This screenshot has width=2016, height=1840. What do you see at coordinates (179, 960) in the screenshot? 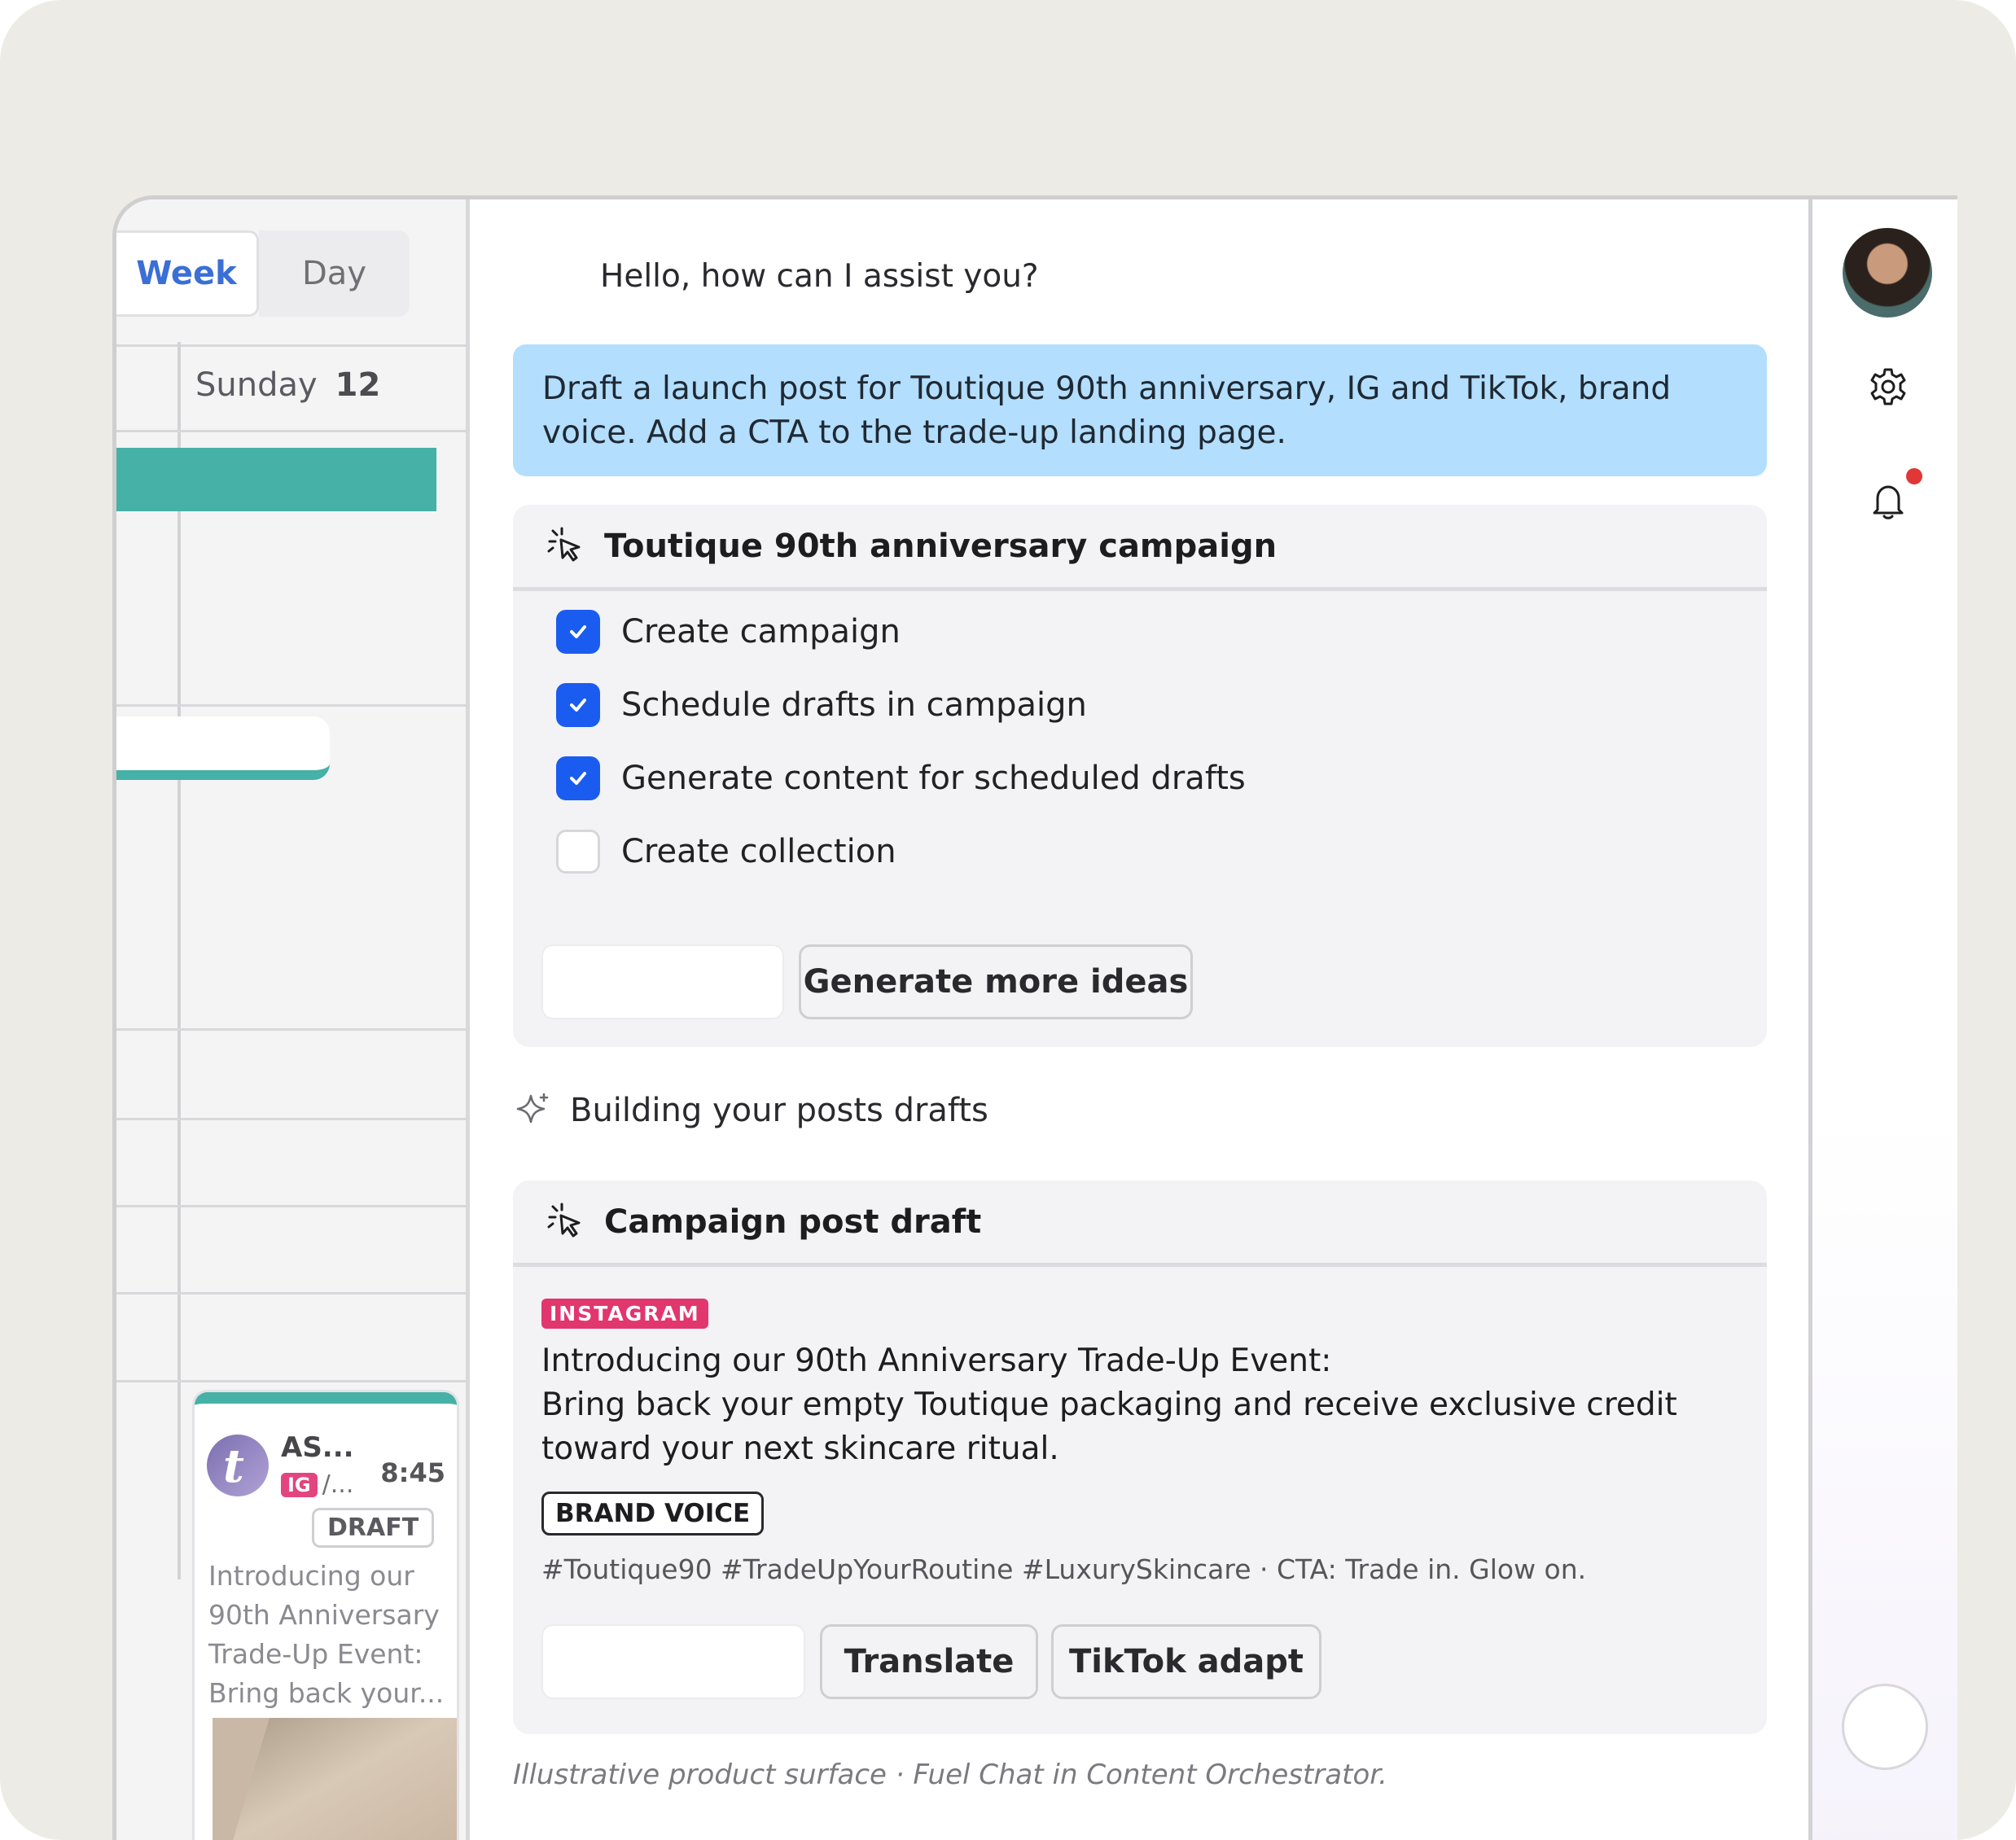
I see `time-gutter` at bounding box center [179, 960].